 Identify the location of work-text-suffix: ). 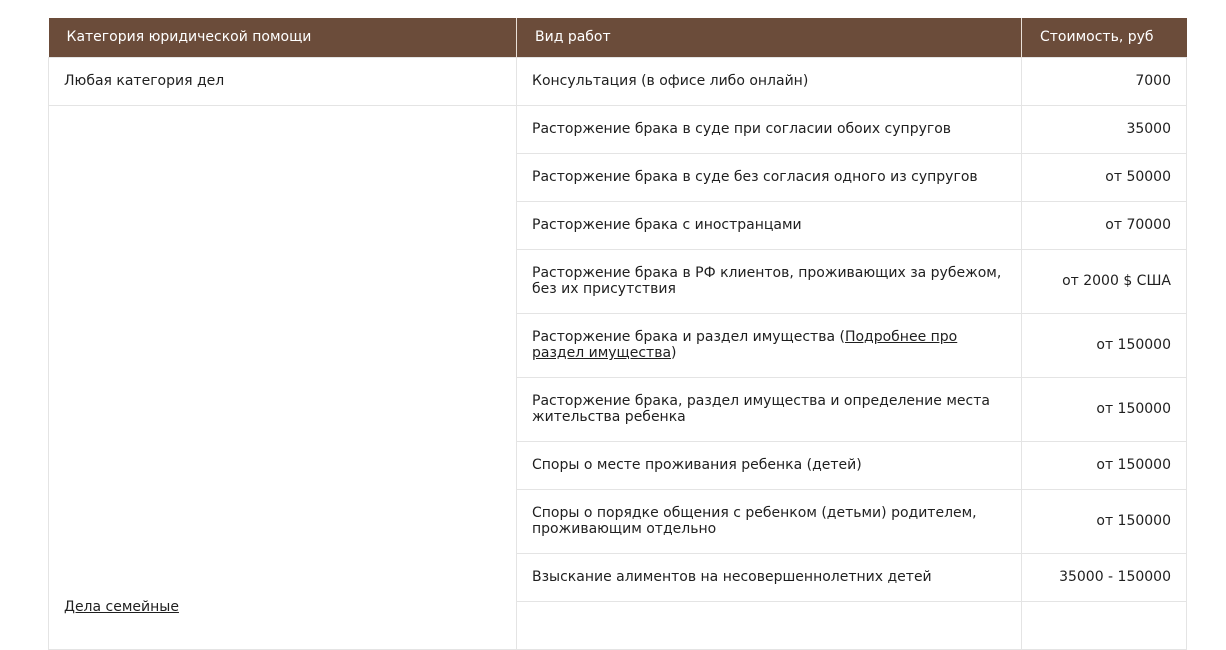
(674, 353).